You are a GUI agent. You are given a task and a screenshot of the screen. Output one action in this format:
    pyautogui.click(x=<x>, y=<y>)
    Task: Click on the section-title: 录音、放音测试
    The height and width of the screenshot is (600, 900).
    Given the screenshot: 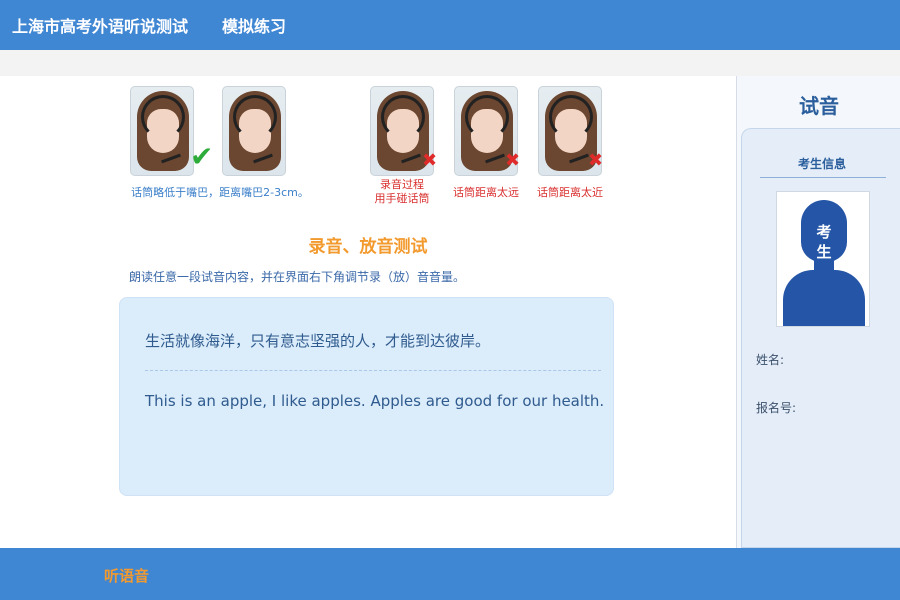 What is the action you would take?
    pyautogui.click(x=368, y=247)
    